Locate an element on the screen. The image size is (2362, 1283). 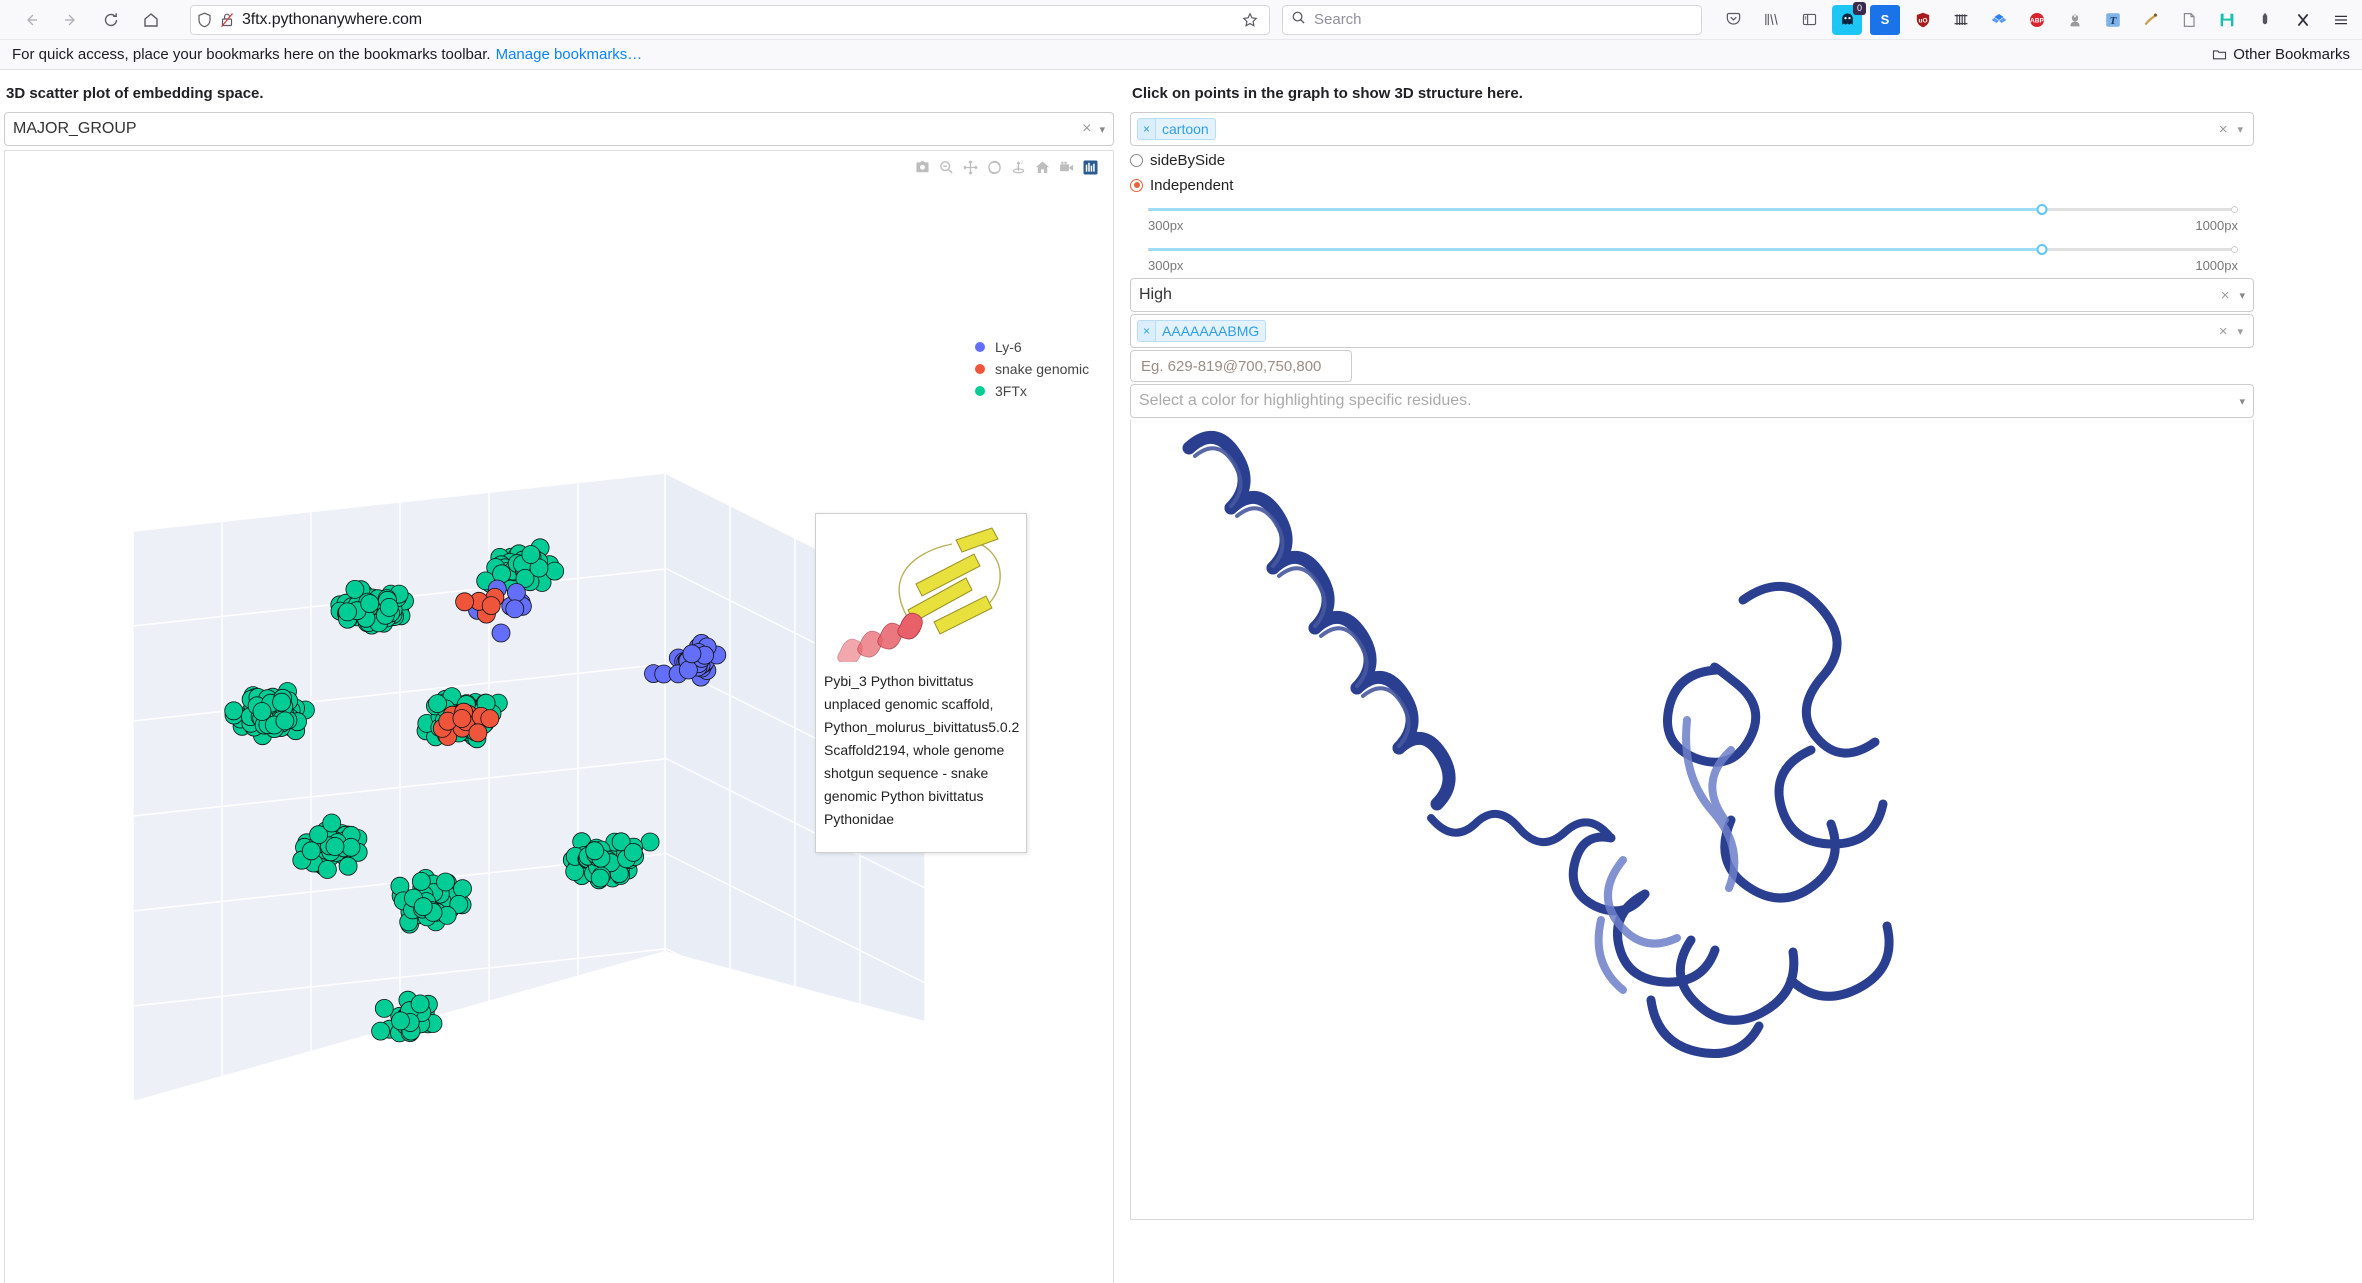
address-bar: 3ftx.pythonanywhere.com is located at coordinates (730, 19).